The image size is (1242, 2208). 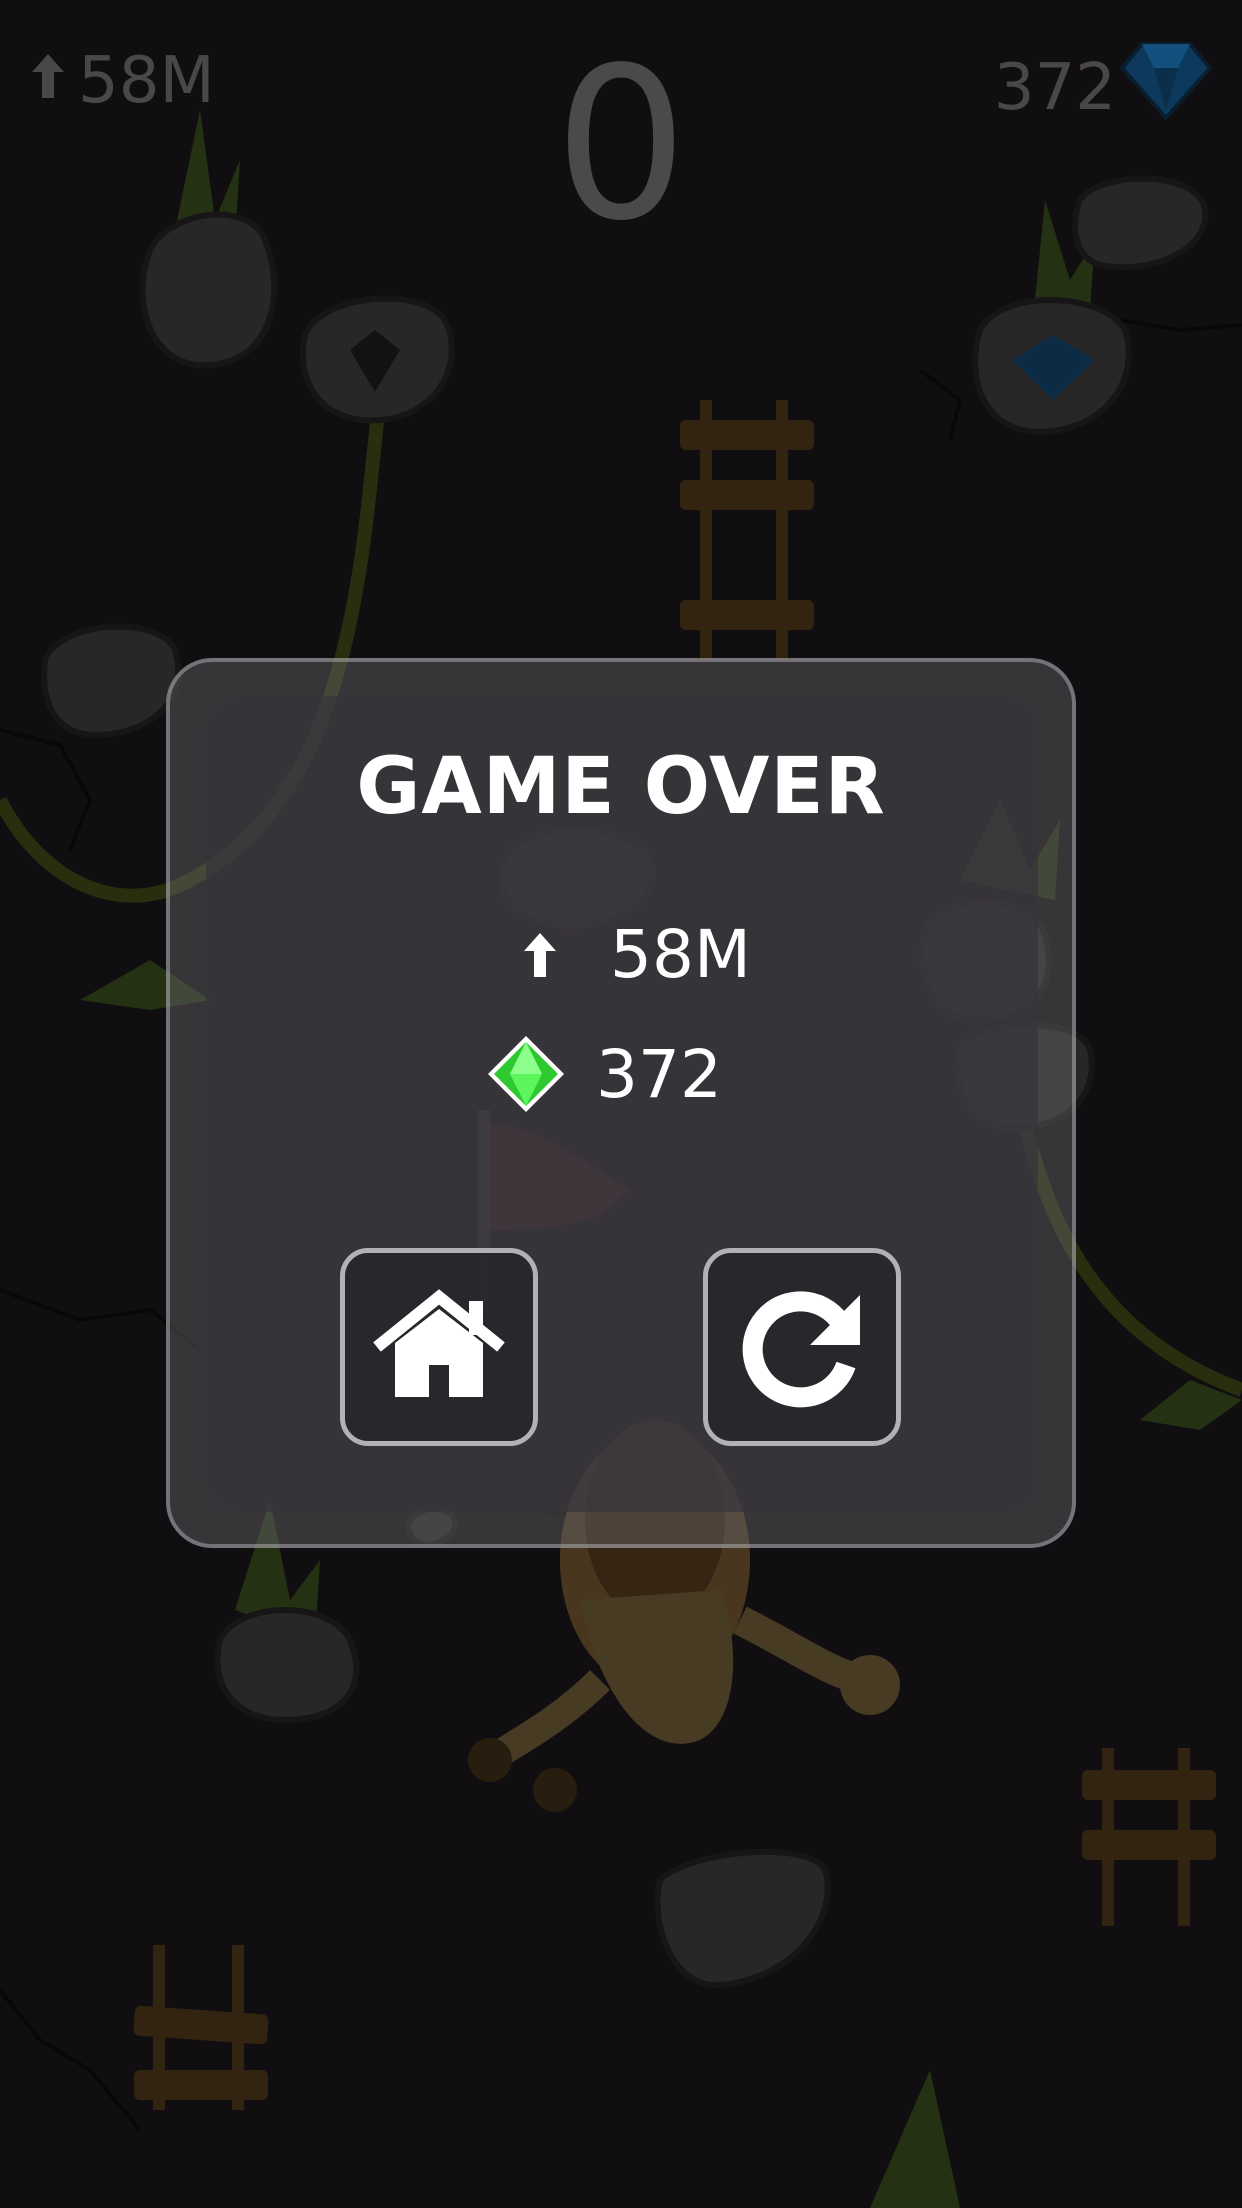 I want to click on result-height-value: 58M, so click(x=680, y=954).